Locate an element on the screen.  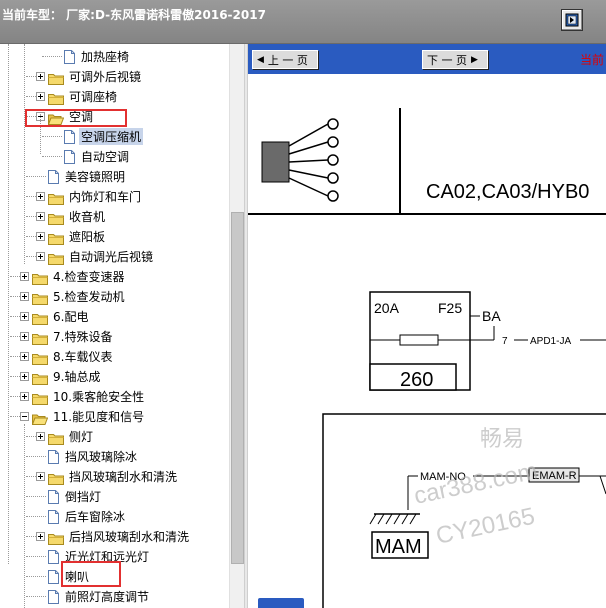
tree-item: 后挡风玻璃刮水和清洗 is located at coordinates (113, 536).